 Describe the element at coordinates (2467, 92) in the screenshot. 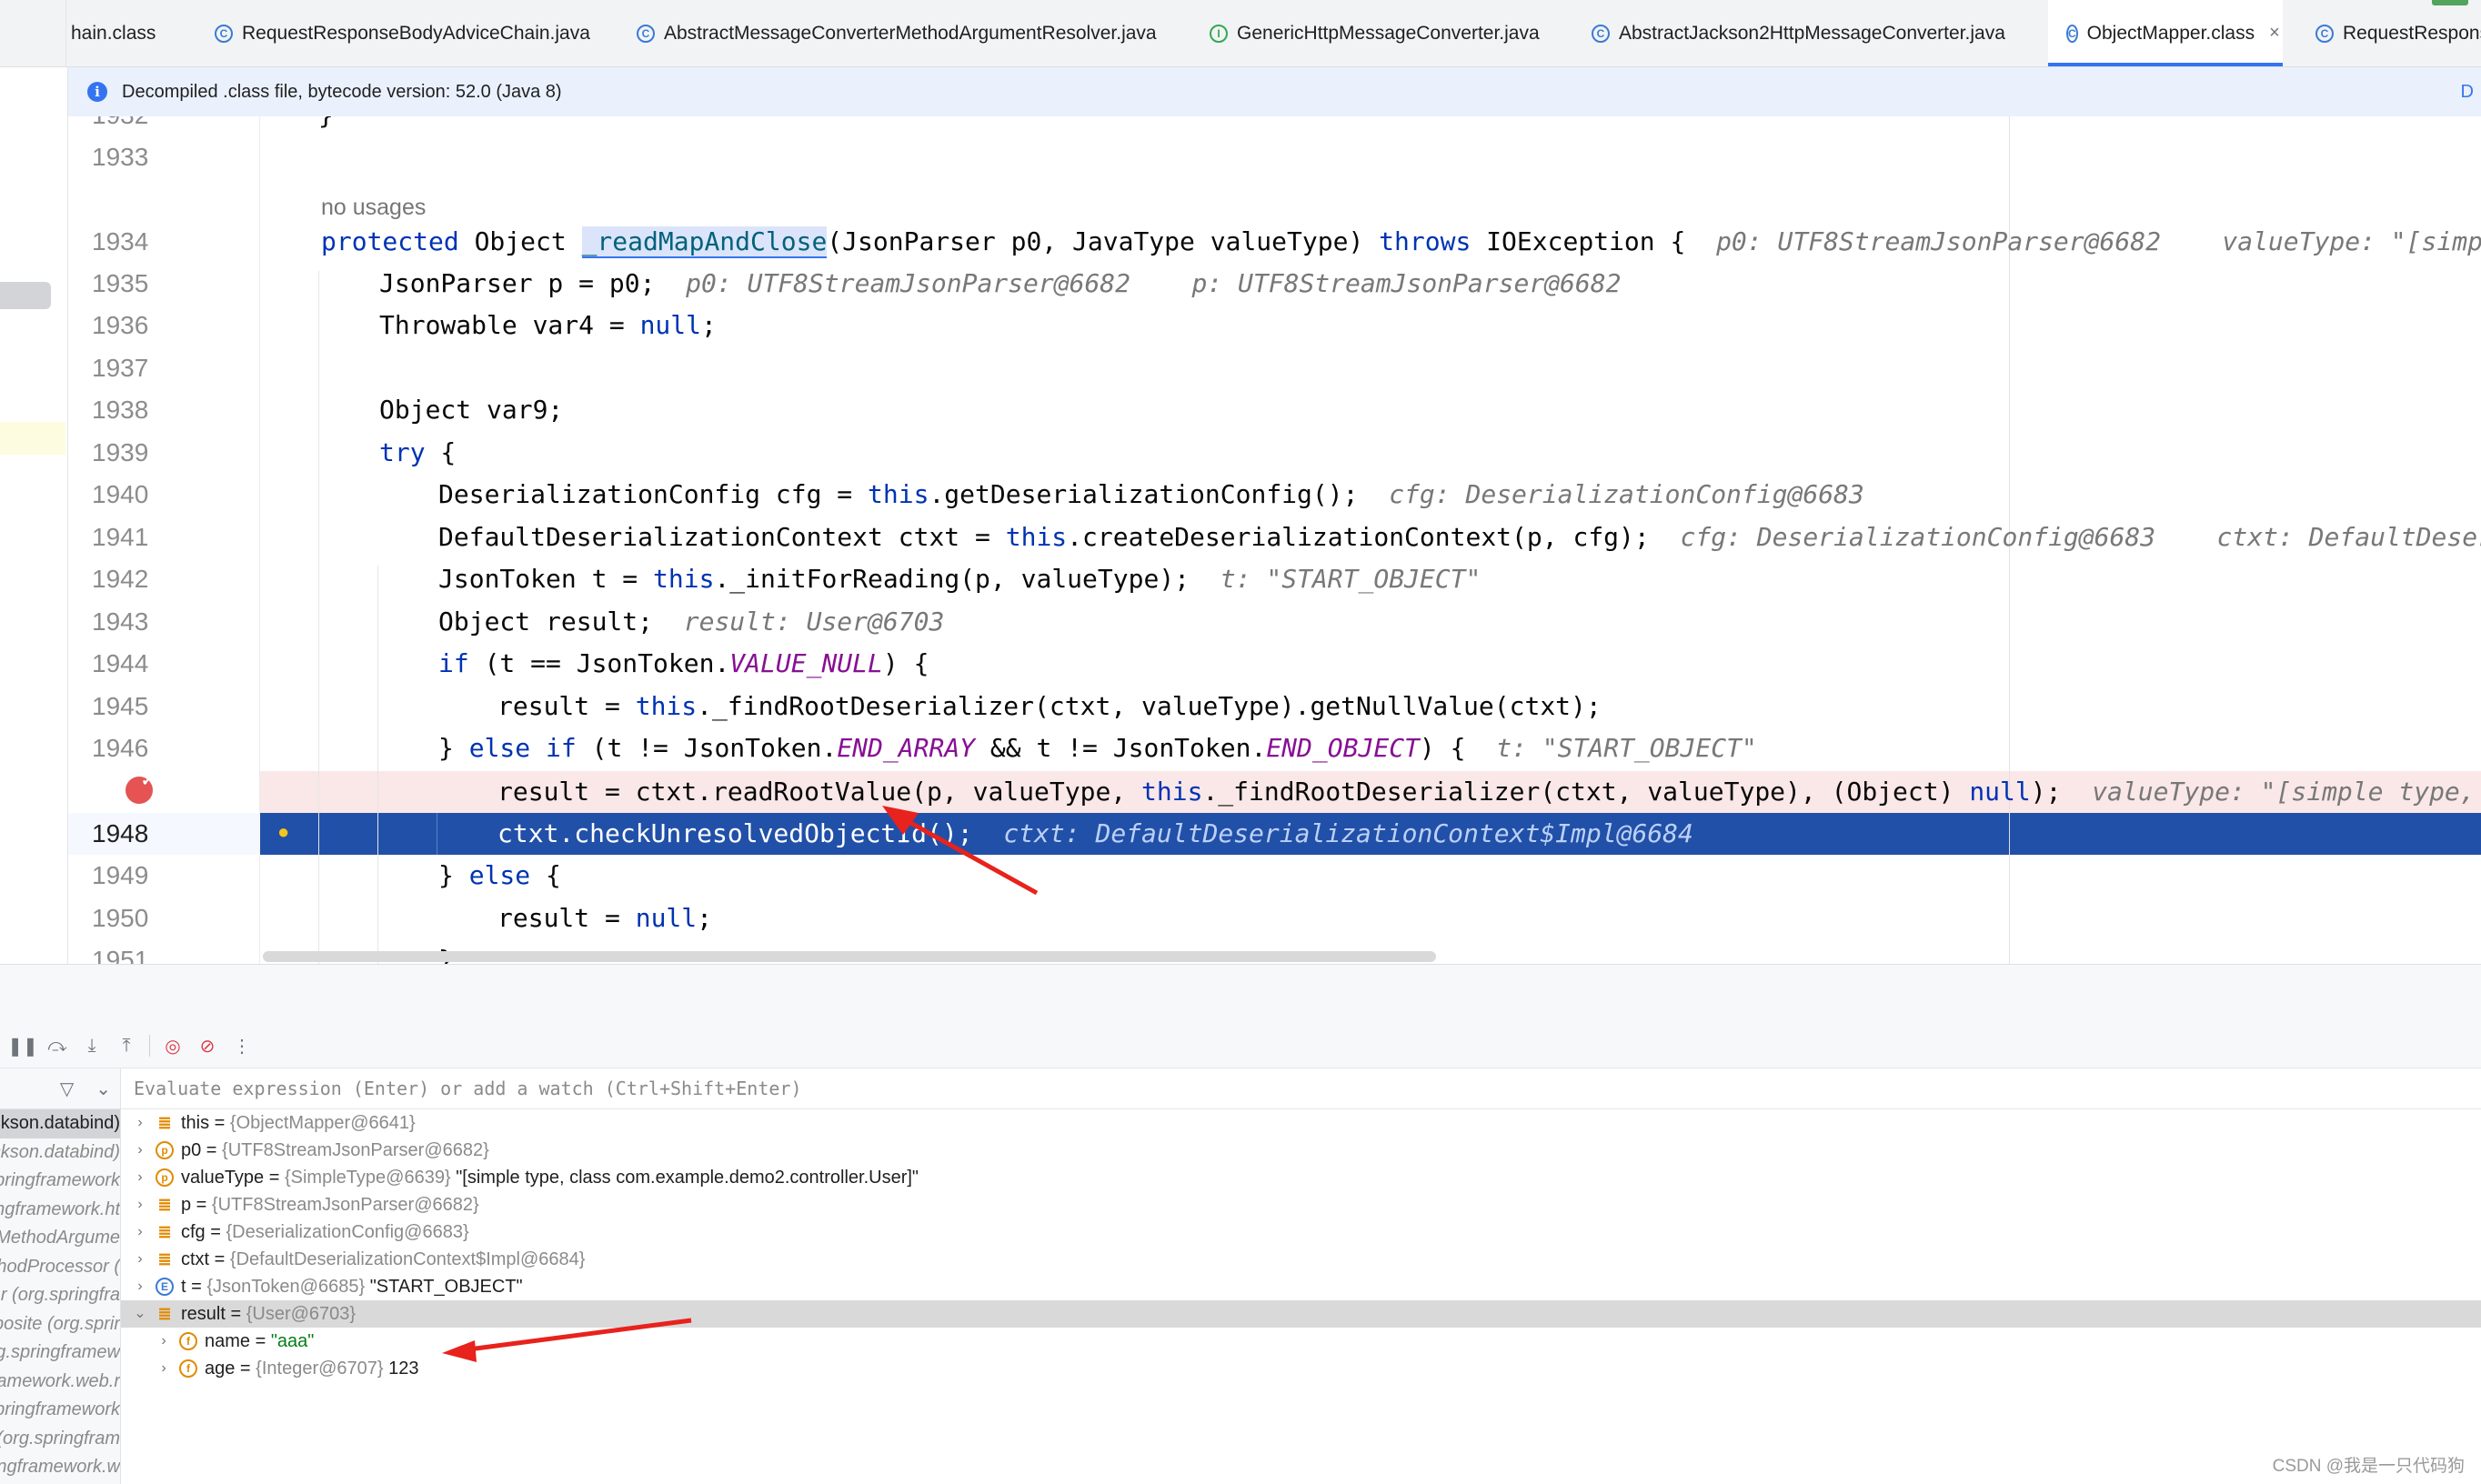

I see `download-sources-link: D` at that location.